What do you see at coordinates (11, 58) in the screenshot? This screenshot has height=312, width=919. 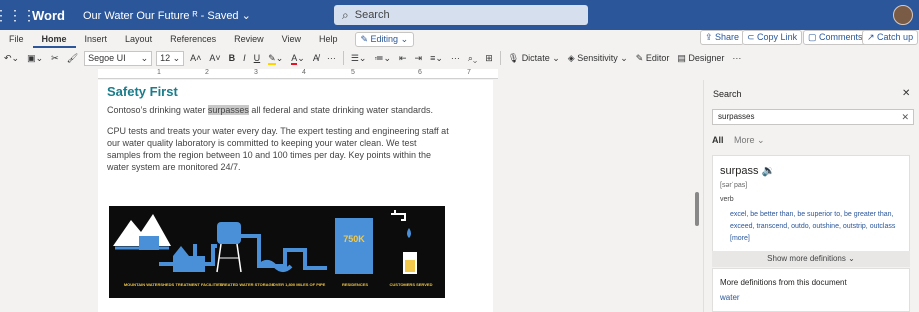 I see `undo-icon: ↶⌄` at bounding box center [11, 58].